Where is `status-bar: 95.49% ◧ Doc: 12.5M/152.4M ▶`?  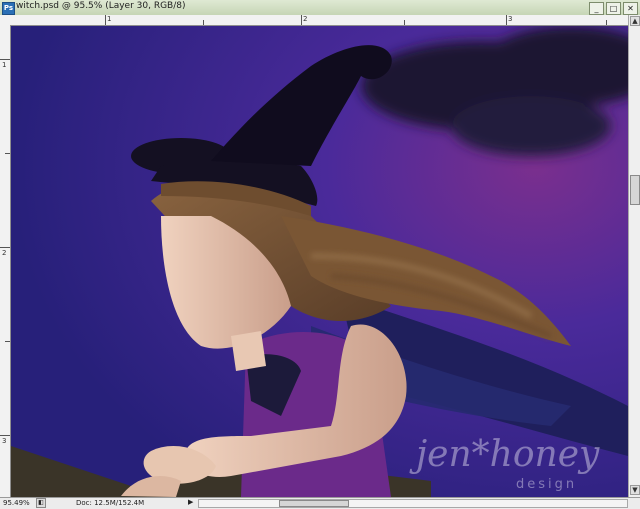
status-bar: 95.49% ◧ Doc: 12.5M/152.4M ▶ is located at coordinates (320, 503).